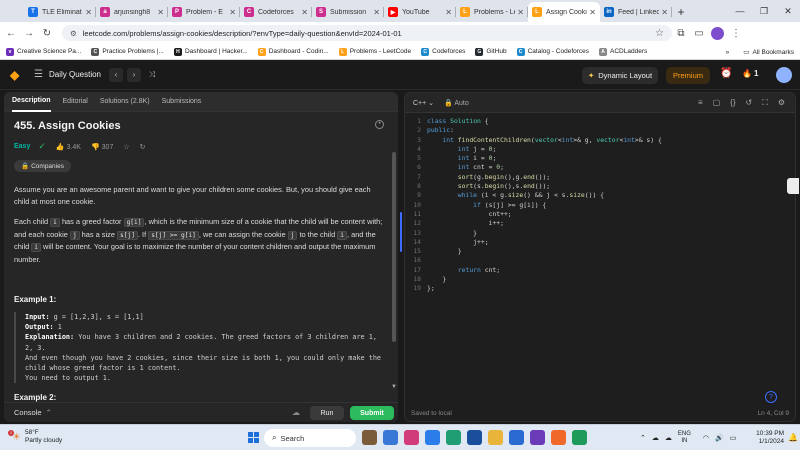  I want to click on chrome-app-icon, so click(579, 437).